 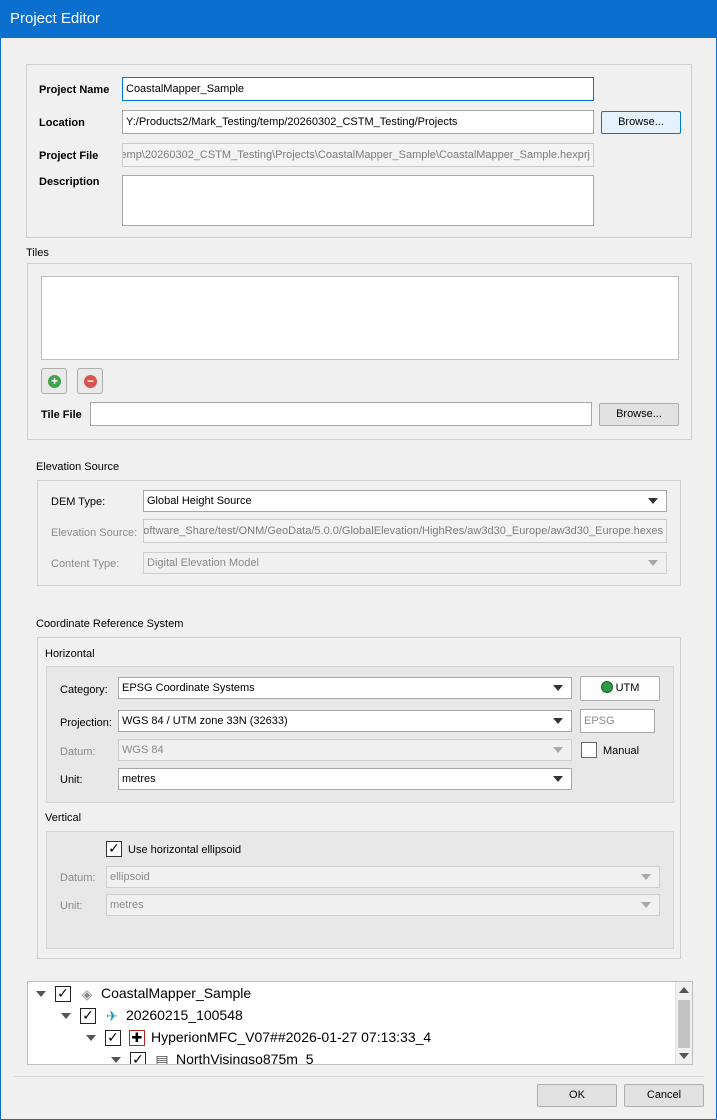 I want to click on category-value: EPSG Coordinate Systems, so click(x=188, y=688).